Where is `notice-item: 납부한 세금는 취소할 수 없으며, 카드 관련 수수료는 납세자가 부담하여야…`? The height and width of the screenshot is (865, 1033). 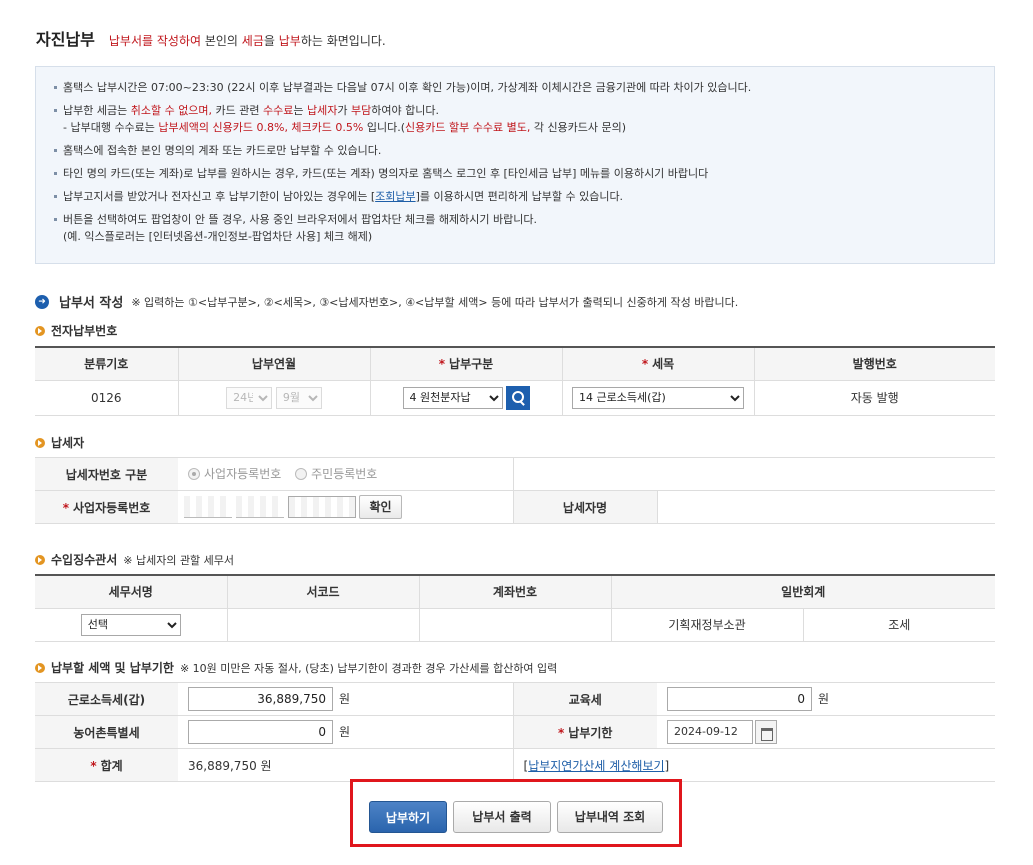
notice-item: 납부한 세금는 취소할 수 없으며, 카드 관련 수수료는 납세자가 부담하여야… is located at coordinates (515, 119).